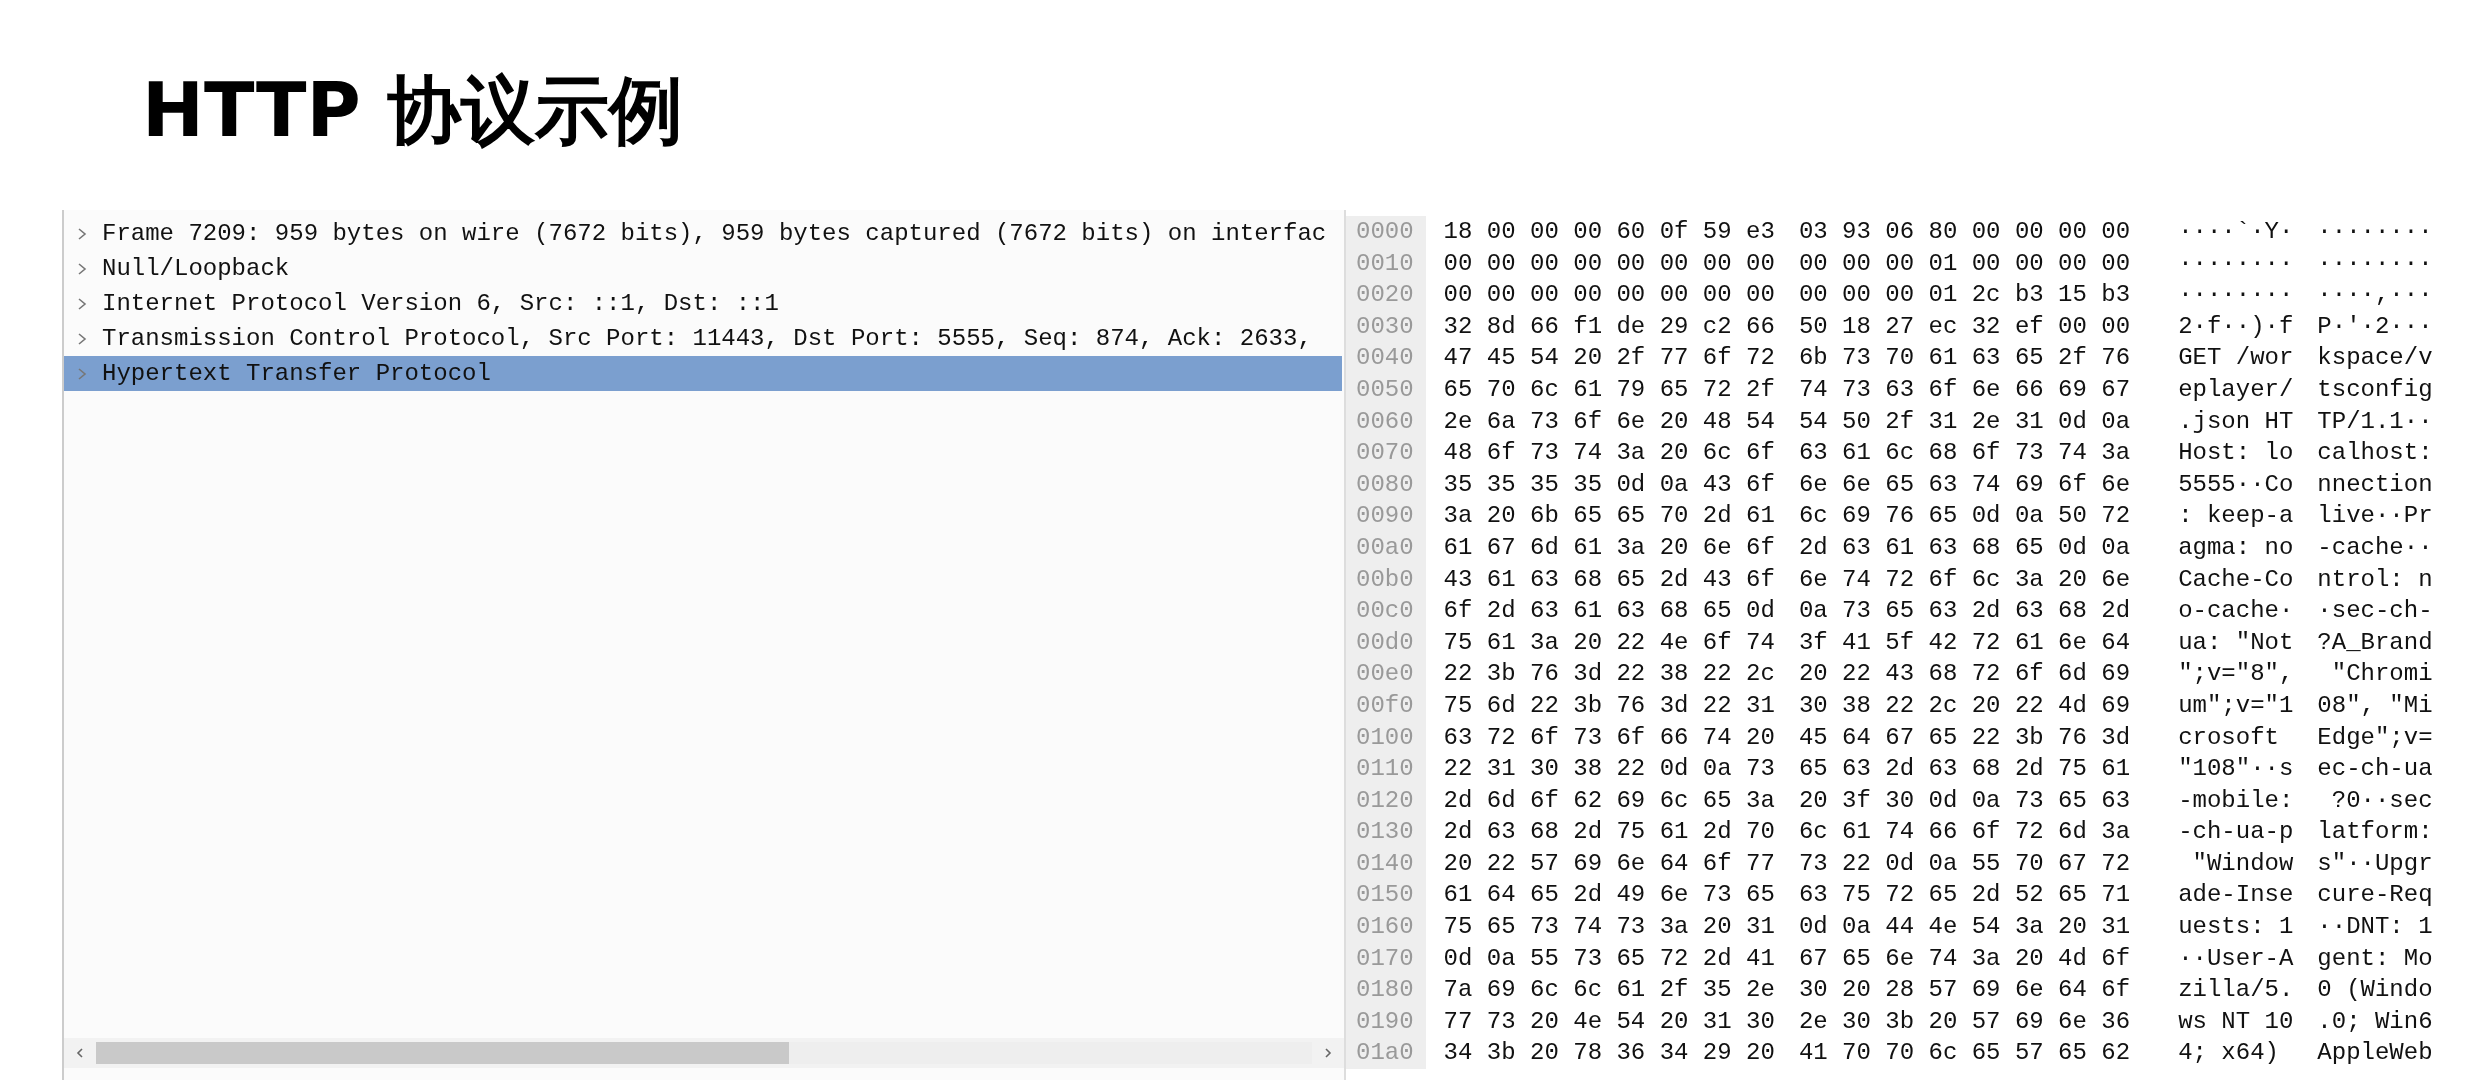  I want to click on tree-item: Internet Protocol Version 6, Src: ::1, Dst: ::1, so click(421, 303).